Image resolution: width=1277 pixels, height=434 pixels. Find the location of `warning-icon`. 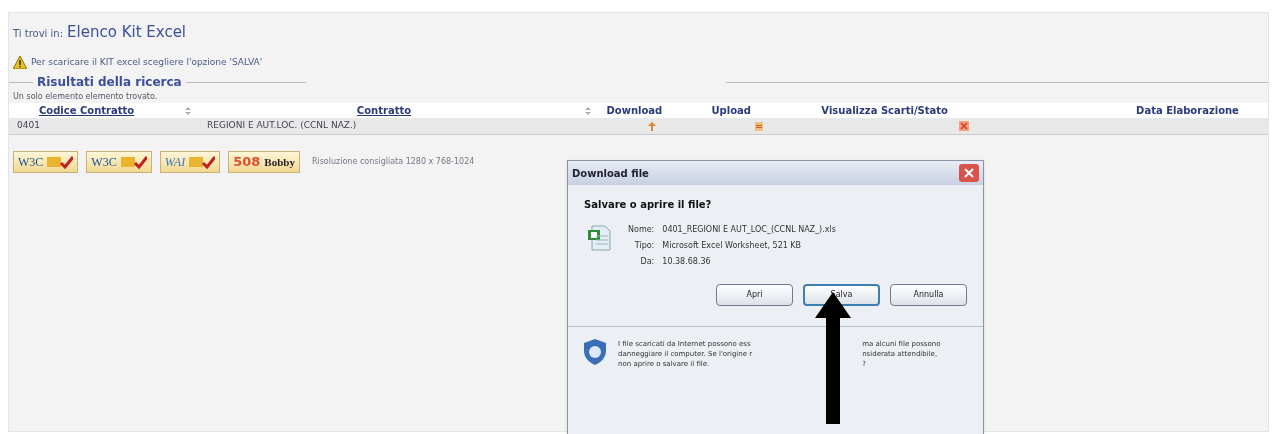

warning-icon is located at coordinates (20, 62).